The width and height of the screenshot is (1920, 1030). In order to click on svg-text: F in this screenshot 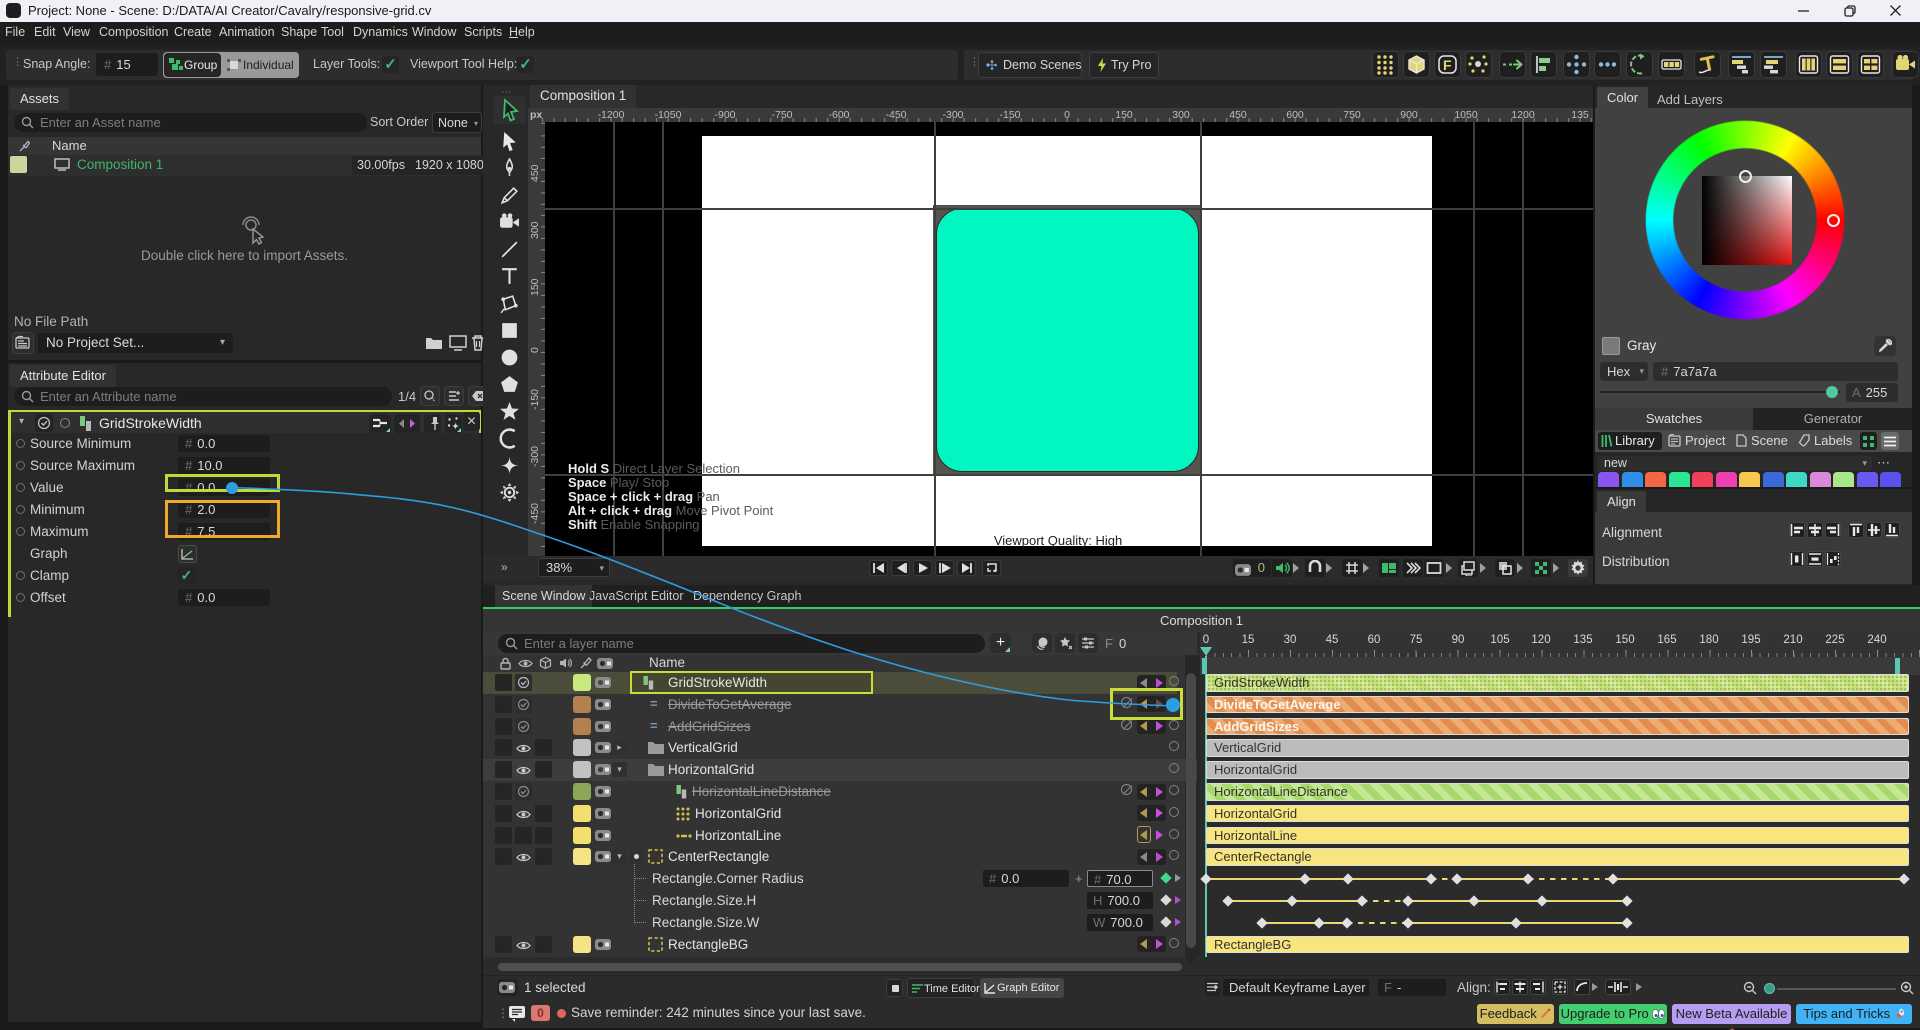, I will do `click(1447, 65)`.